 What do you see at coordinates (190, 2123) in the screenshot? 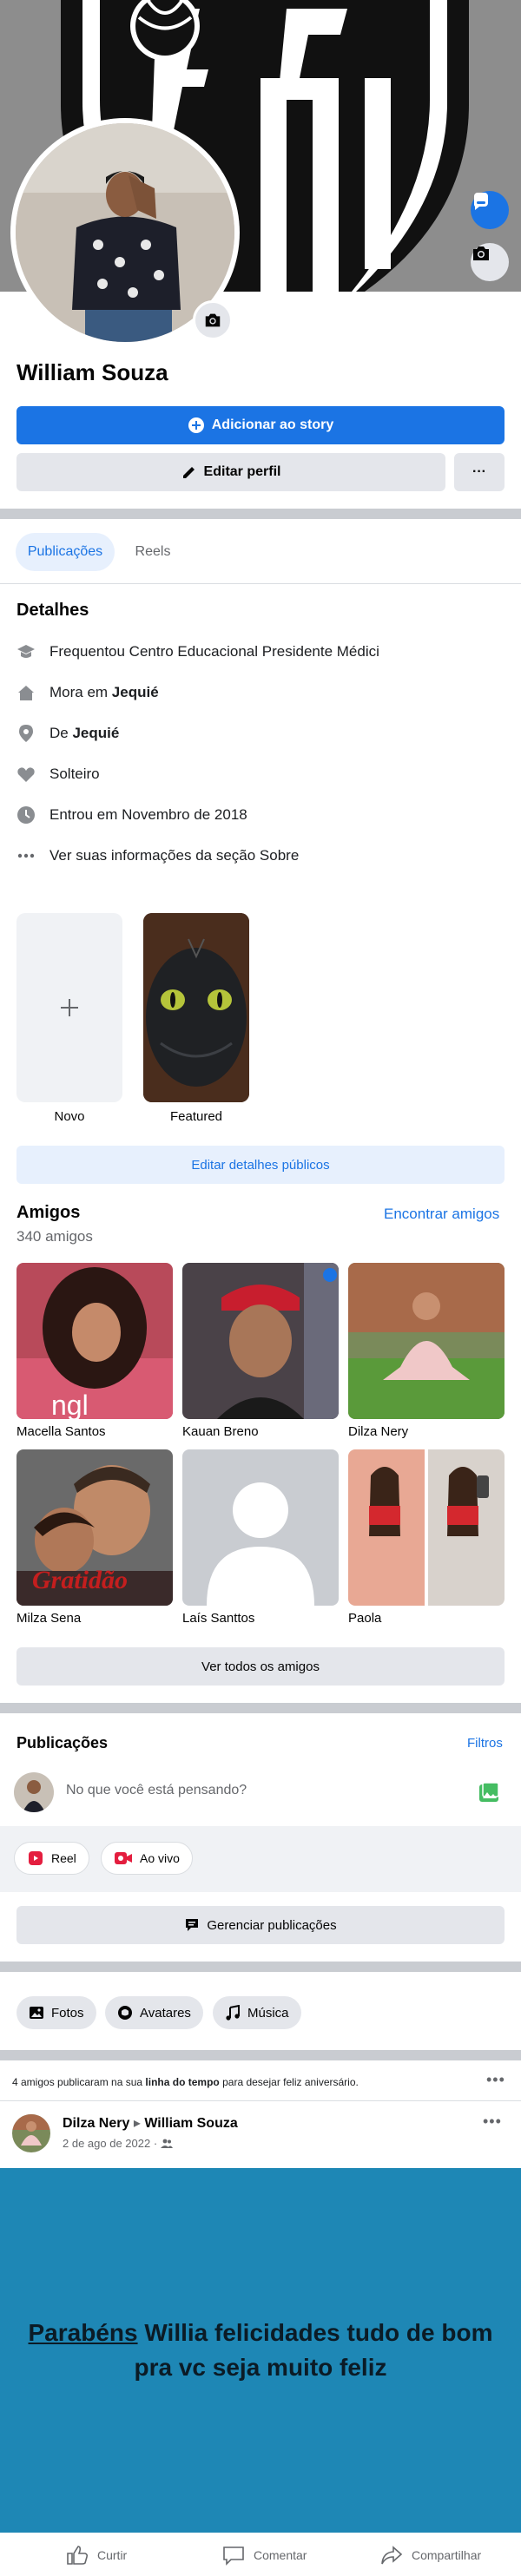
I see `post-target-link: William Souza` at bounding box center [190, 2123].